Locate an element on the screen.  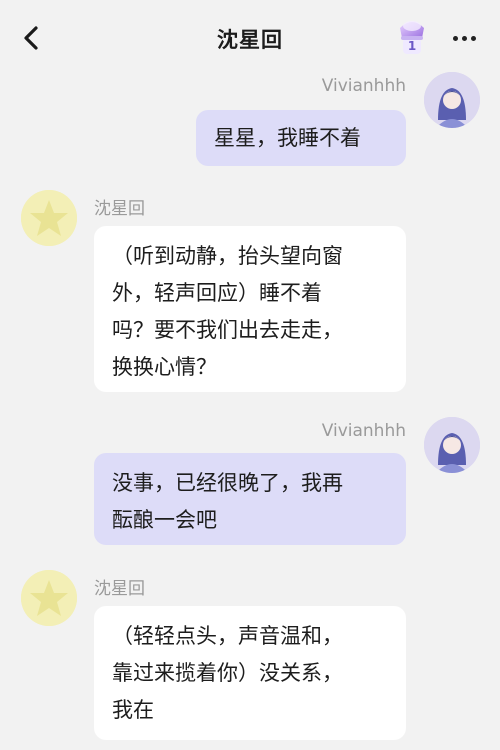
message-bubble: 星星，我睡不着 is located at coordinates (301, 138).